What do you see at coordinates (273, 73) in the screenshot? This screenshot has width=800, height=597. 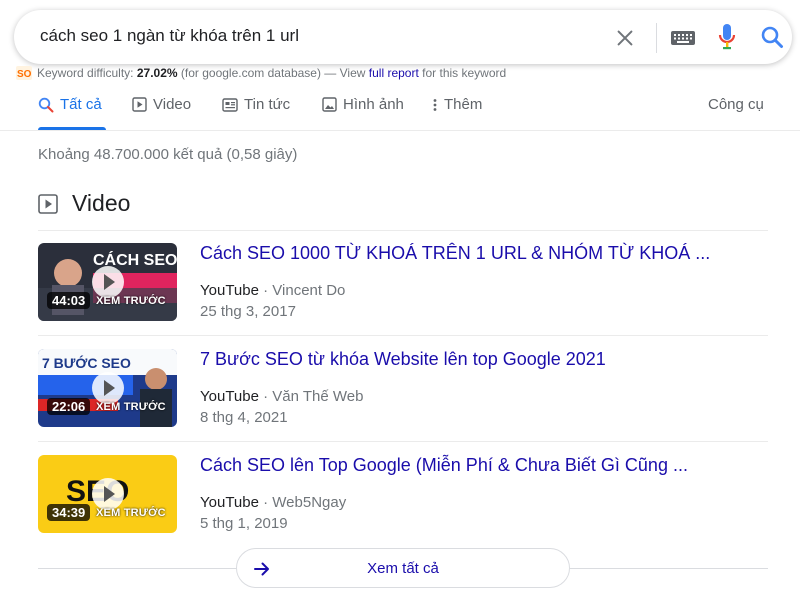 I see `kd-db-note: (for google.com database) — View` at bounding box center [273, 73].